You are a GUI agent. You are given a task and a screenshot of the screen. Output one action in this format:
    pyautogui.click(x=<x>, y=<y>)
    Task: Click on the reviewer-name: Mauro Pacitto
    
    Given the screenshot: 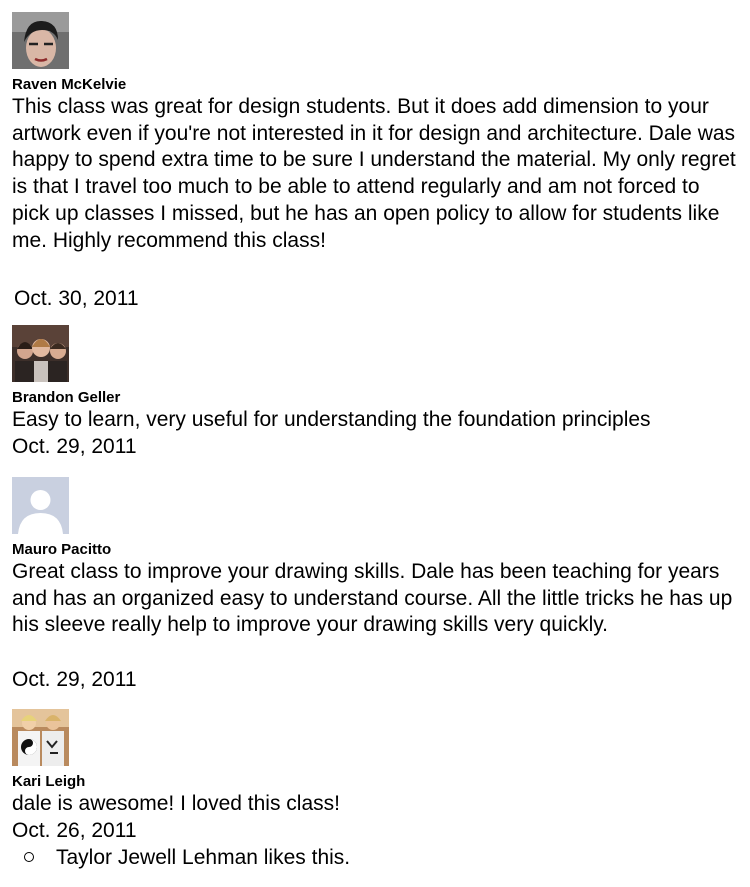 What is the action you would take?
    pyautogui.click(x=61, y=550)
    